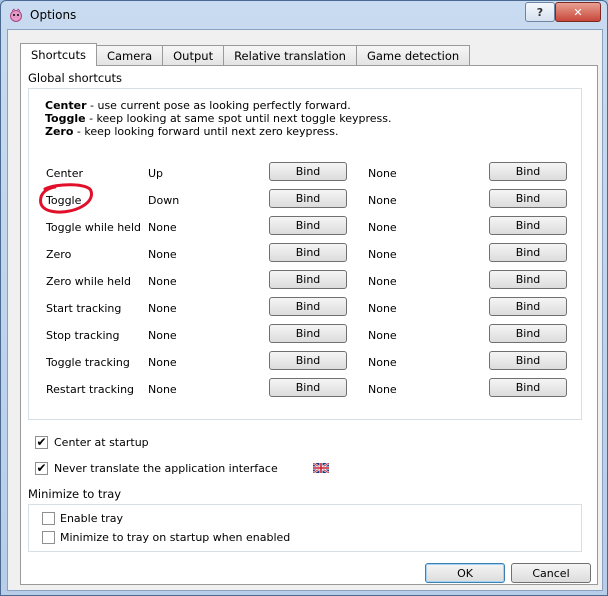 This screenshot has width=608, height=596. Describe the element at coordinates (164, 200) in the screenshot. I see `primary-key-value: Down` at that location.